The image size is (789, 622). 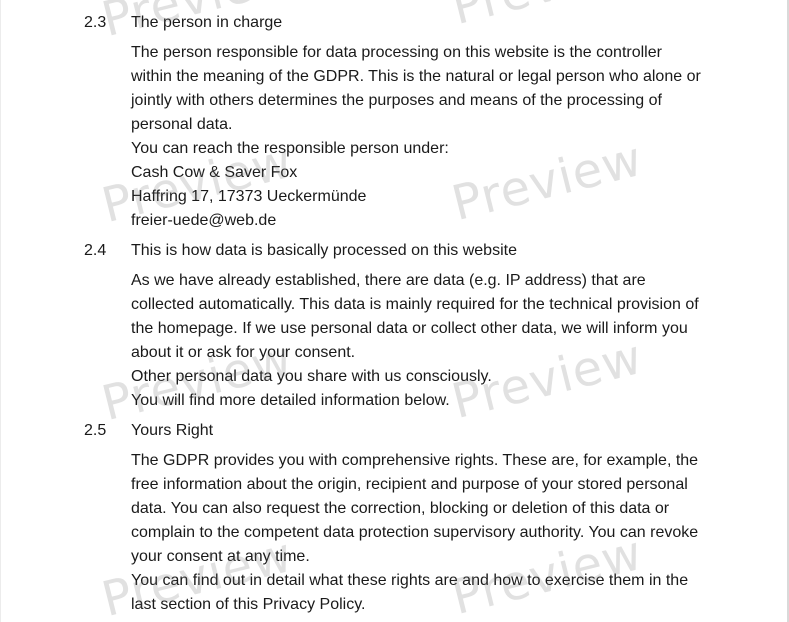 What do you see at coordinates (547, 18) in the screenshot?
I see `watermark: Preview` at bounding box center [547, 18].